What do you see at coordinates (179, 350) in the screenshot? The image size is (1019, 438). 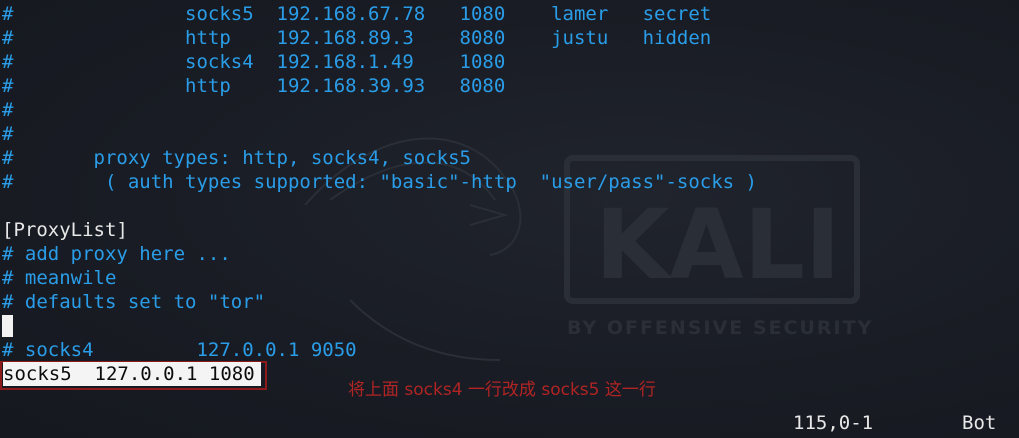 I see `commented-socks4-line: # socks4 127.0.0.1 9050` at bounding box center [179, 350].